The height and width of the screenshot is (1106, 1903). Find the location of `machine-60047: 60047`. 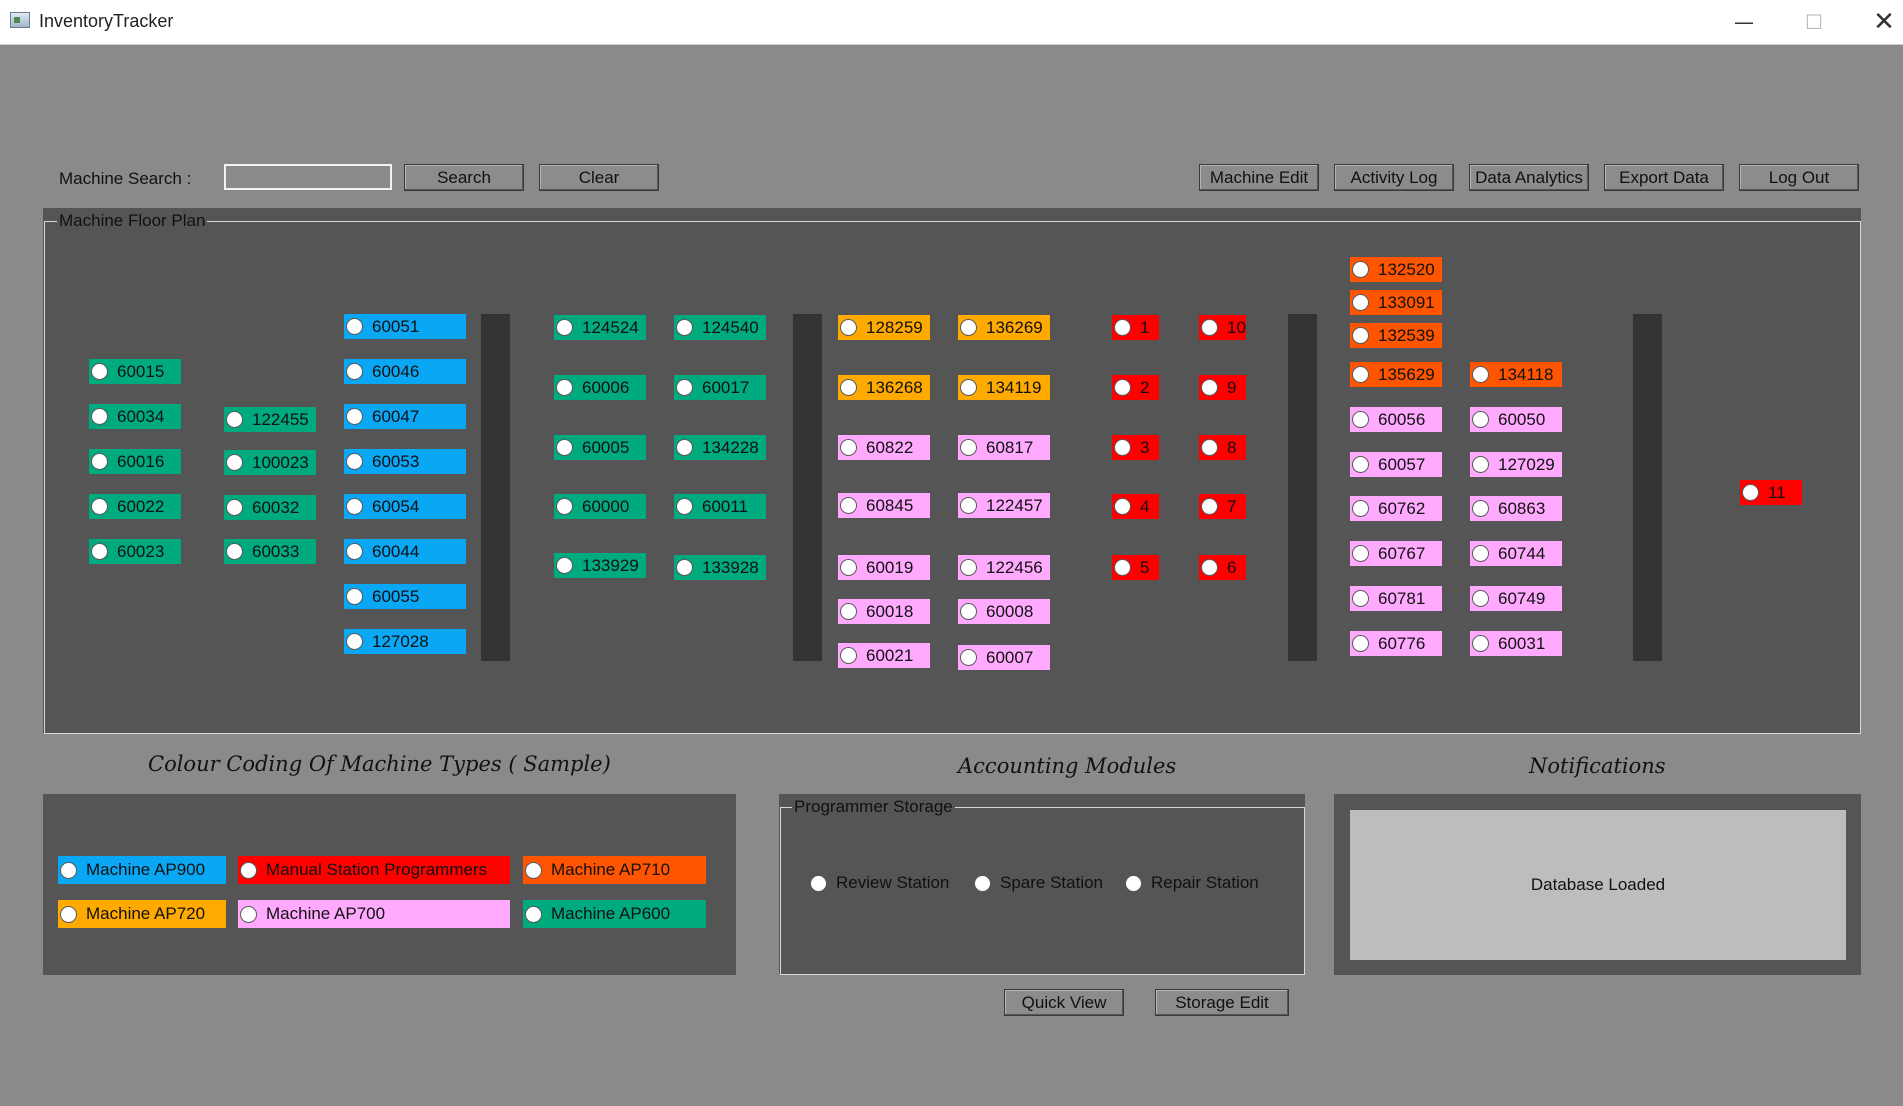

machine-60047: 60047 is located at coordinates (405, 416).